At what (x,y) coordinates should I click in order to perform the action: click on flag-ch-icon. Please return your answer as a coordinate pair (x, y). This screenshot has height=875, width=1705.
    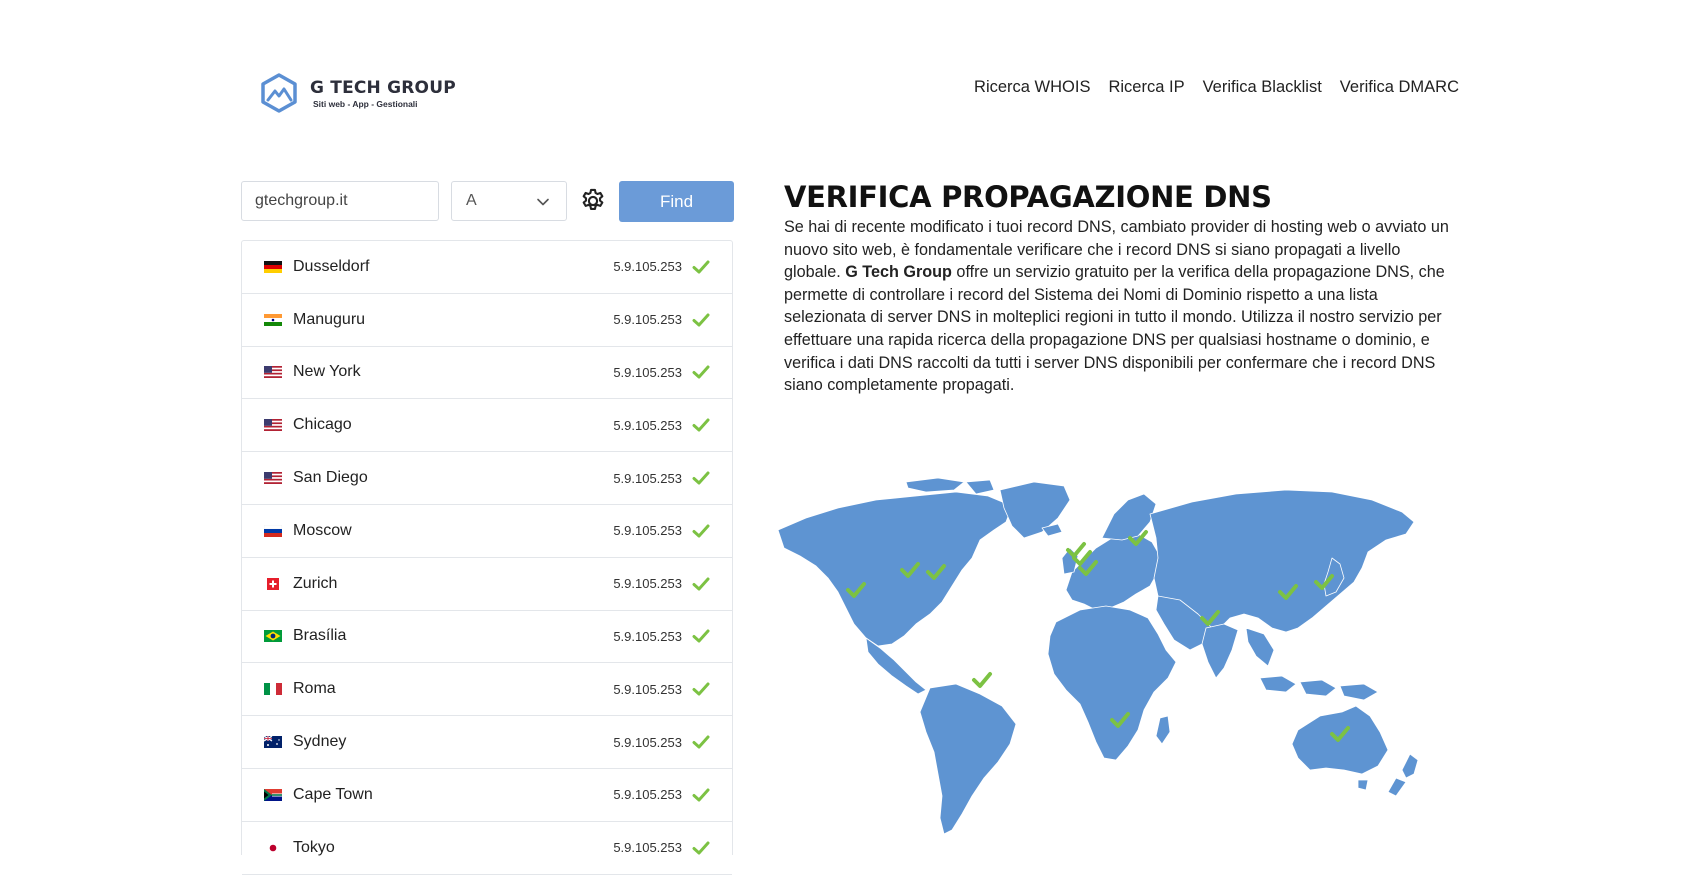
    Looking at the image, I should click on (273, 583).